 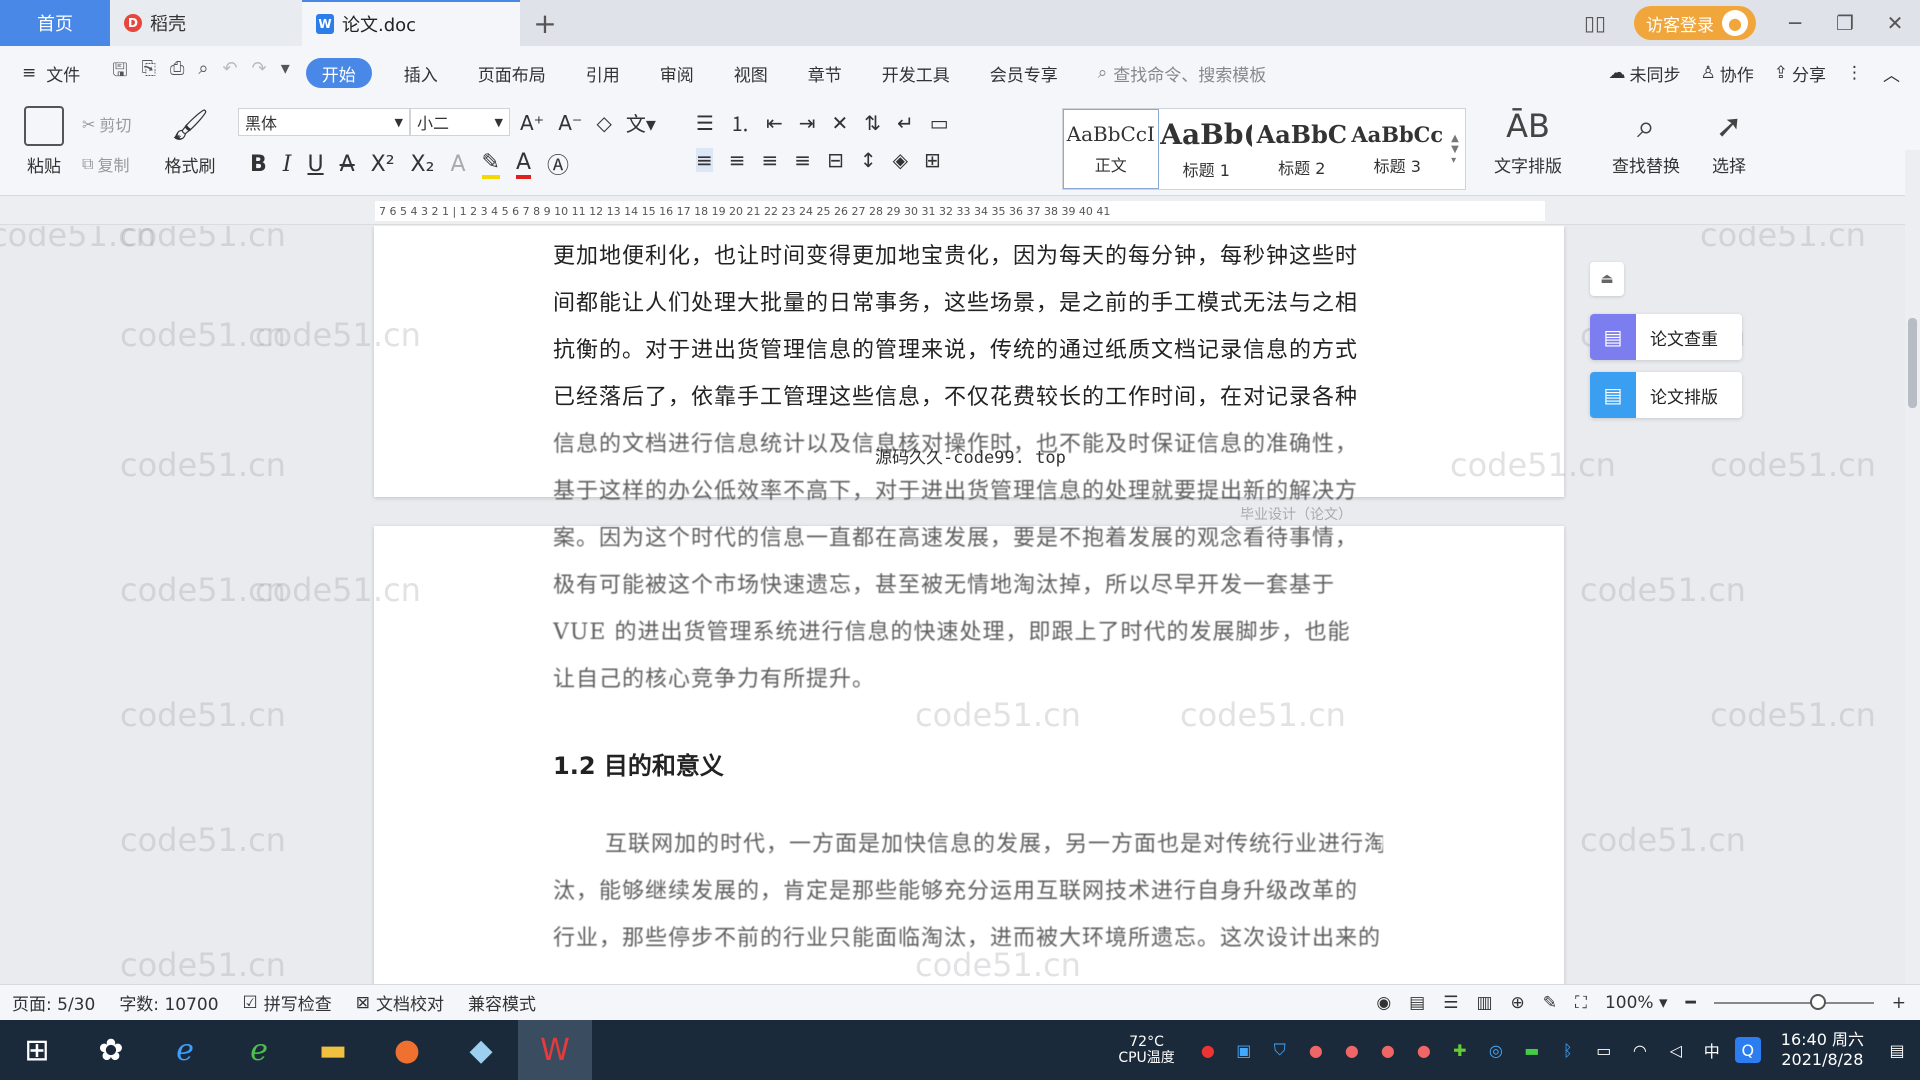 What do you see at coordinates (641, 122) in the screenshot?
I see `phonetic-icon: 文▾` at bounding box center [641, 122].